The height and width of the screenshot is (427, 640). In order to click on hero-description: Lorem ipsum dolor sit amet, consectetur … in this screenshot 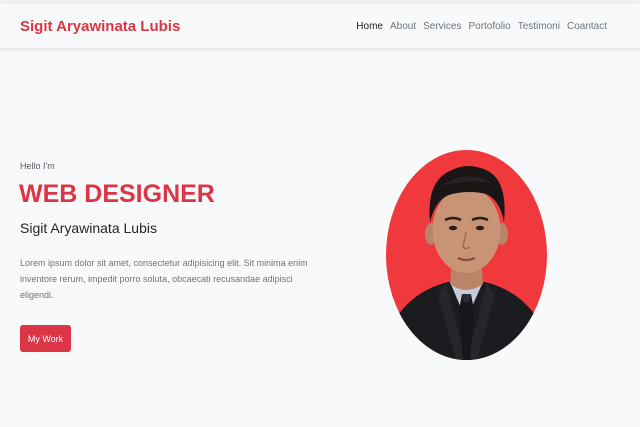, I will do `click(164, 279)`.